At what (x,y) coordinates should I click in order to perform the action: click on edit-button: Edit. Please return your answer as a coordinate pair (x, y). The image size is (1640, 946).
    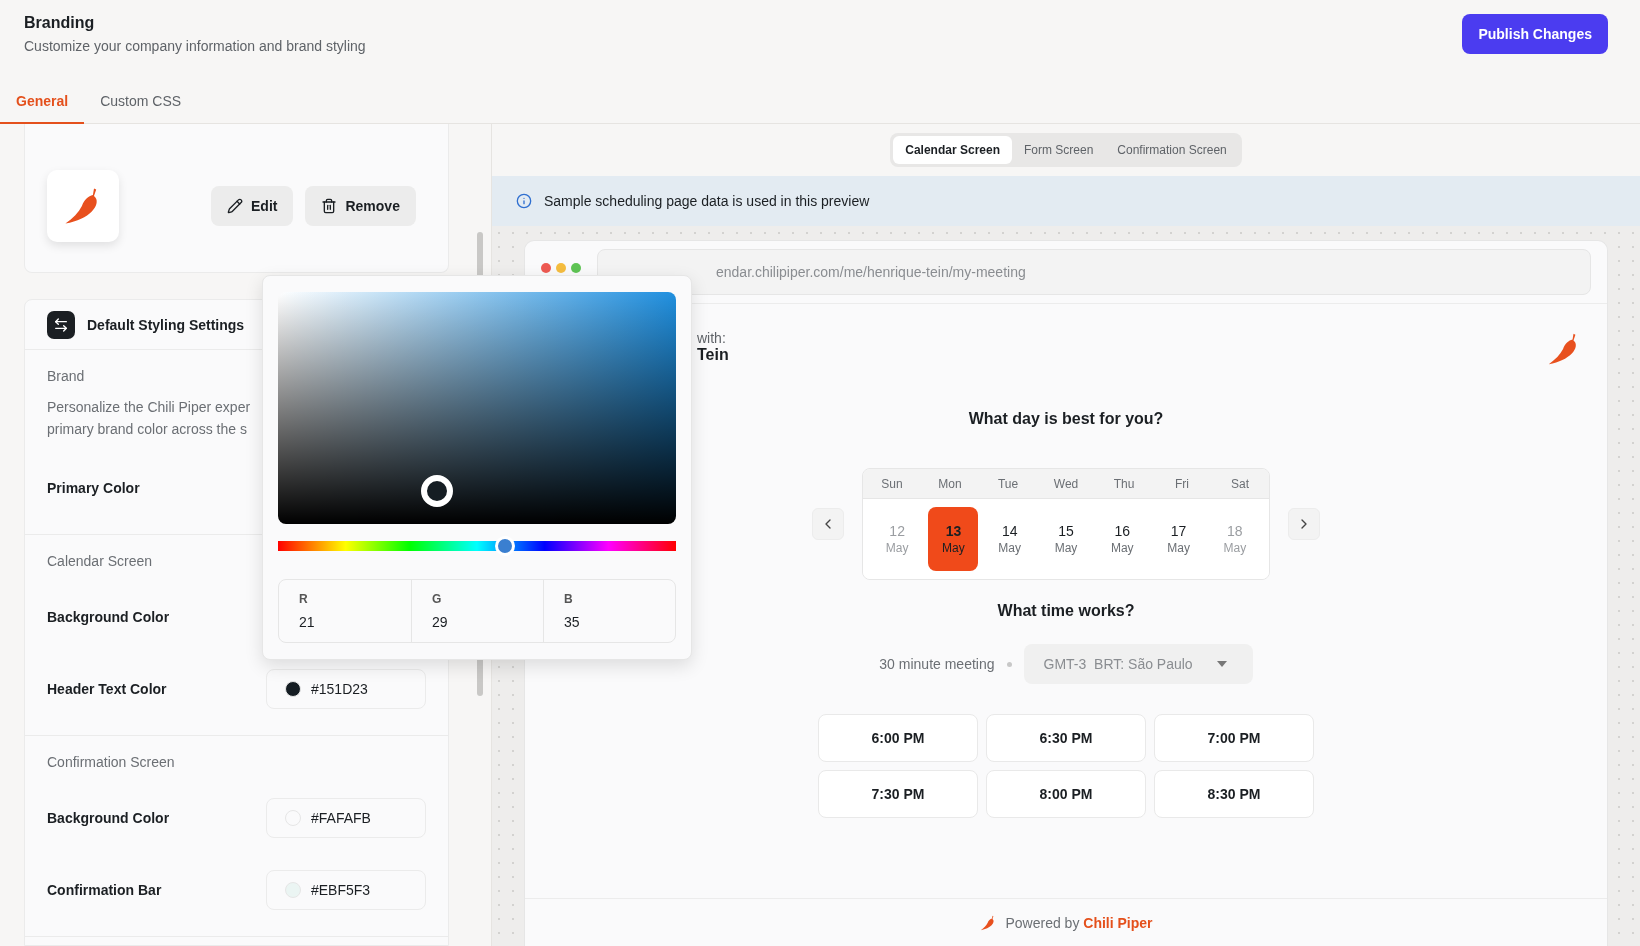
    Looking at the image, I should click on (252, 206).